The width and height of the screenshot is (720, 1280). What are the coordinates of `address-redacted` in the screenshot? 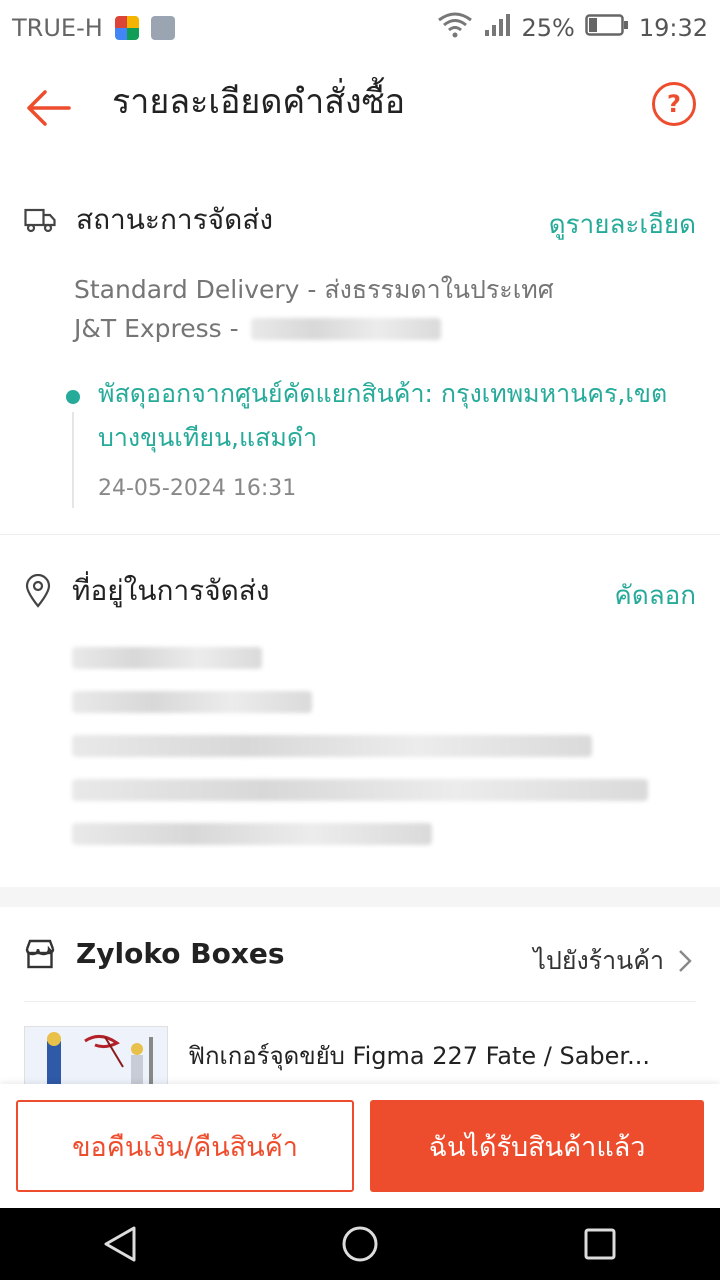 It's located at (360, 746).